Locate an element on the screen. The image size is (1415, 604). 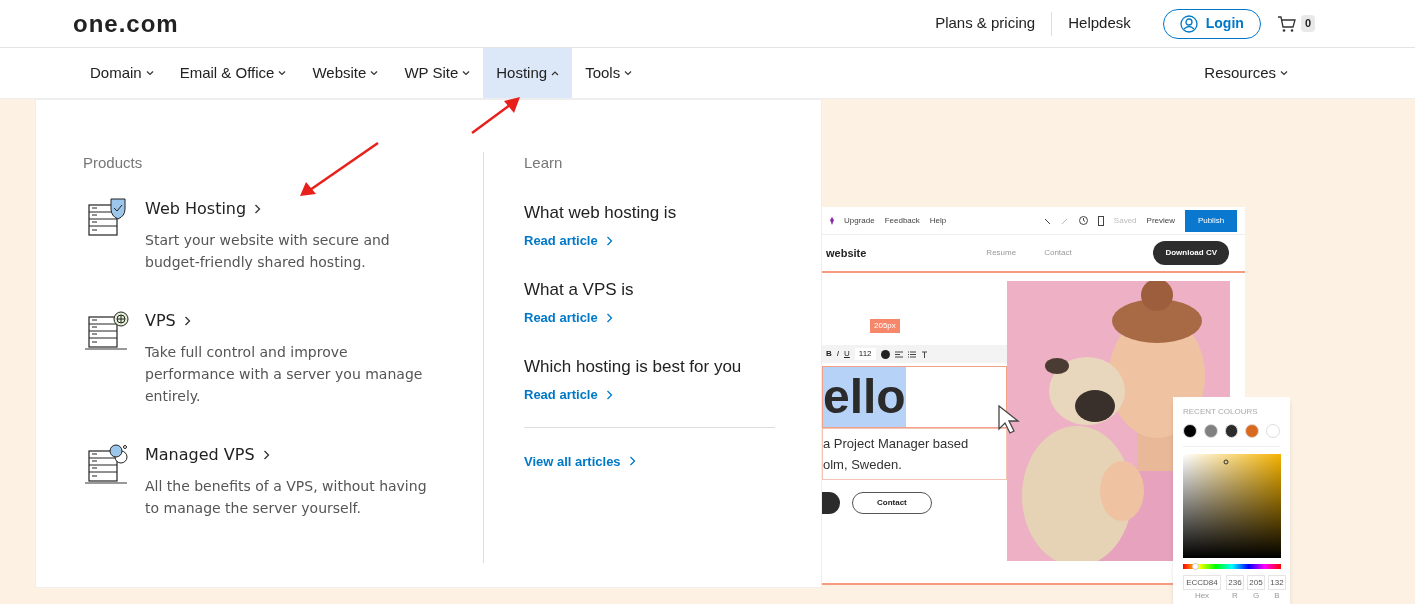
product-description: All the benefits of a VPS, without having to manage the server yourself. is located at coordinates (286, 497).